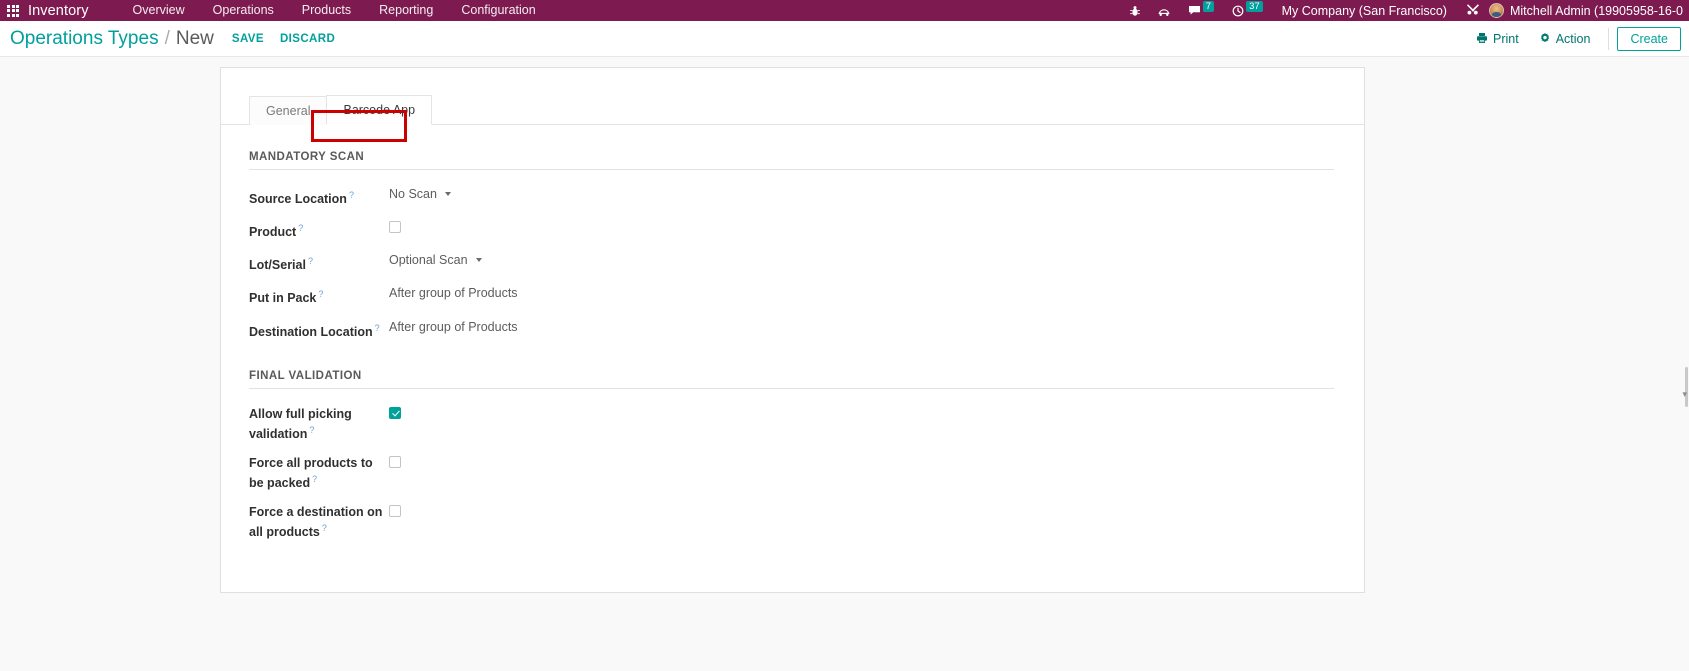 Image resolution: width=1689 pixels, height=671 pixels. What do you see at coordinates (248, 39) in the screenshot?
I see `save-button: SAVE` at bounding box center [248, 39].